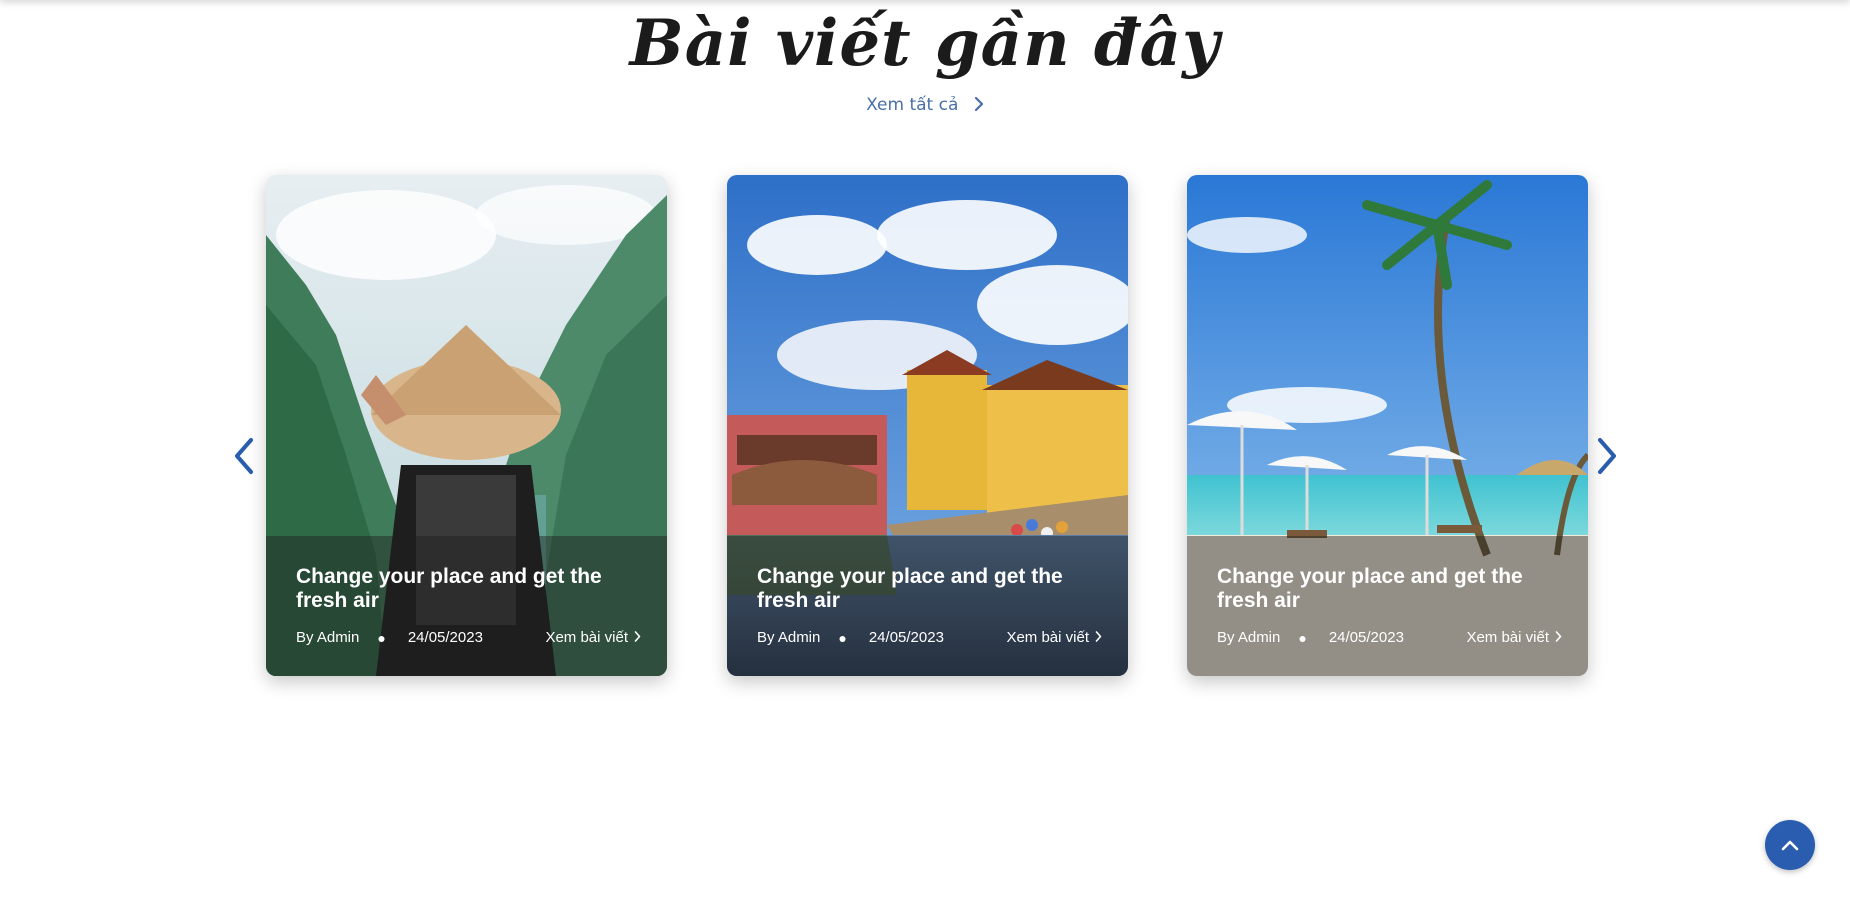  I want to click on carousel-prev-button, so click(244, 456).